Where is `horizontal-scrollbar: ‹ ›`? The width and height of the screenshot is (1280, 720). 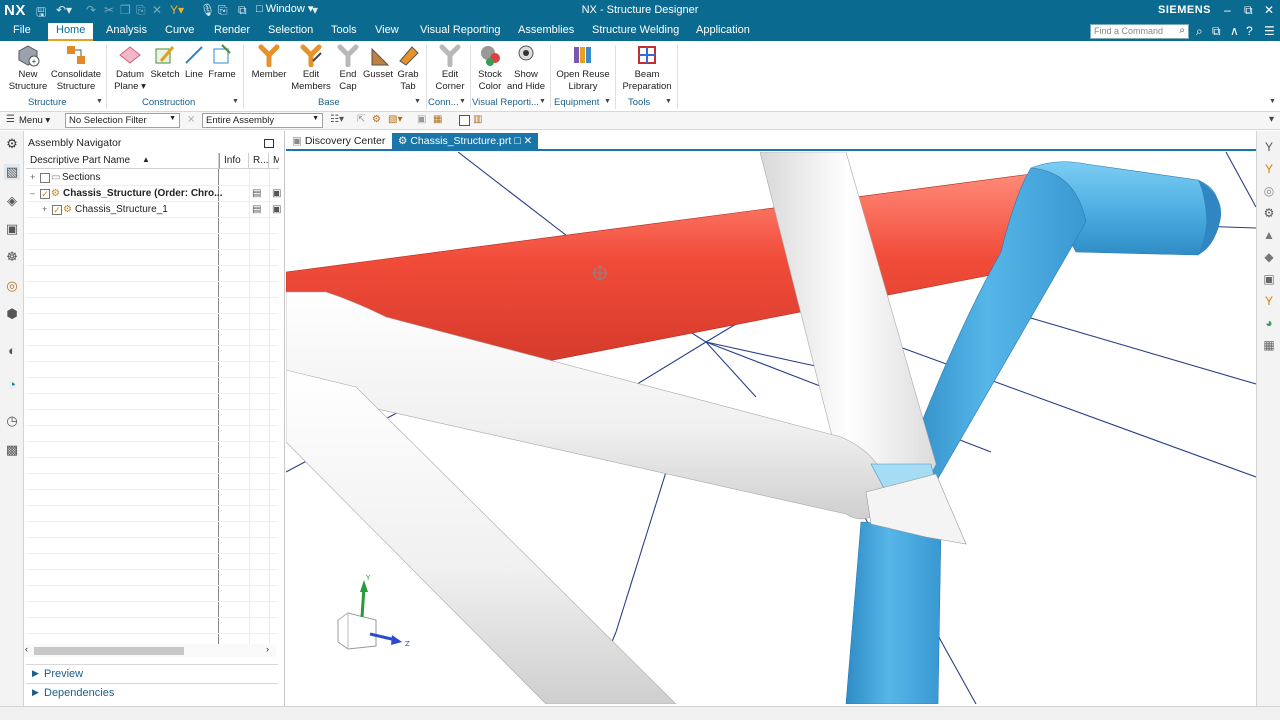
horizontal-scrollbar: ‹ › is located at coordinates (150, 650).